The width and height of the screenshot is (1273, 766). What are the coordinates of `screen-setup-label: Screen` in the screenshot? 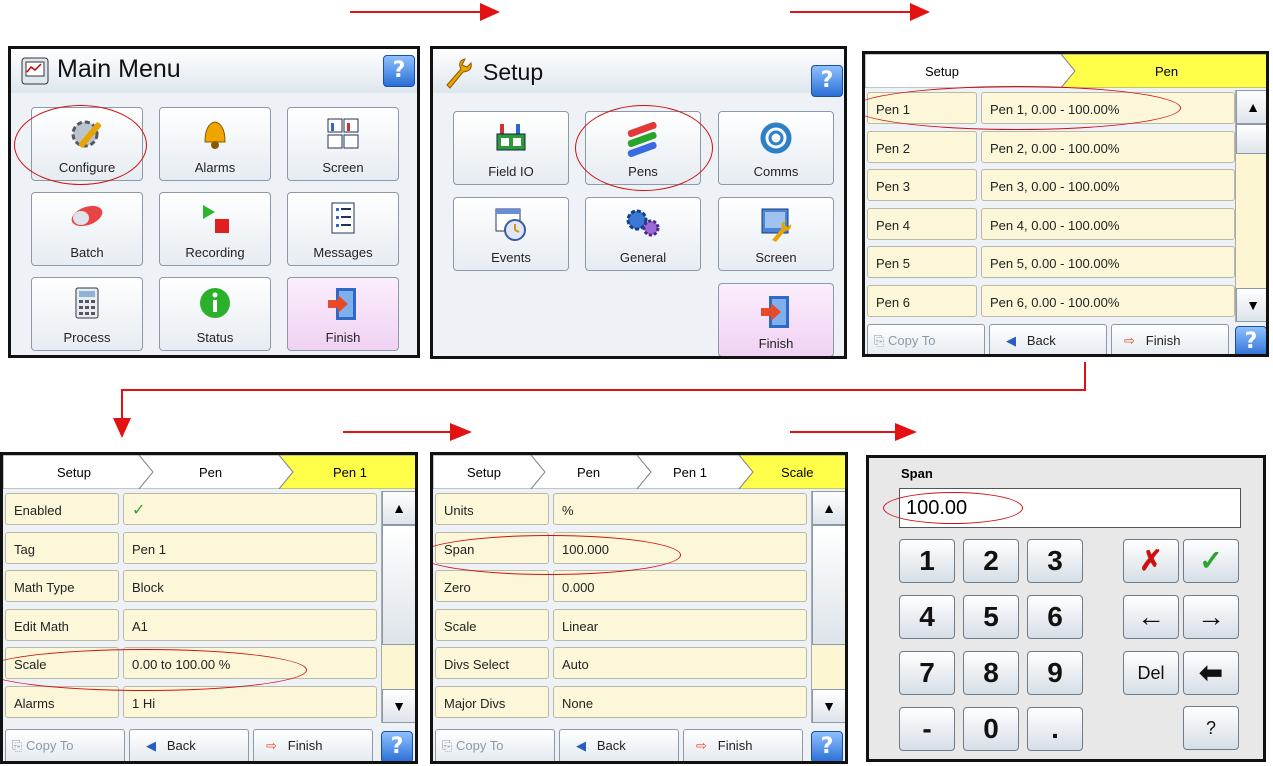 It's located at (776, 257).